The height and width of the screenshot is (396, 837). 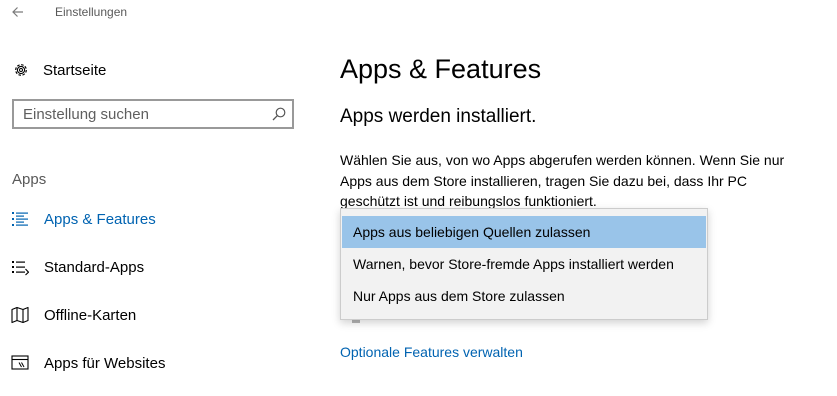 What do you see at coordinates (524, 232) in the screenshot?
I see `dropdown-option-any-source: Apps aus beliebigen Quellen zulassen` at bounding box center [524, 232].